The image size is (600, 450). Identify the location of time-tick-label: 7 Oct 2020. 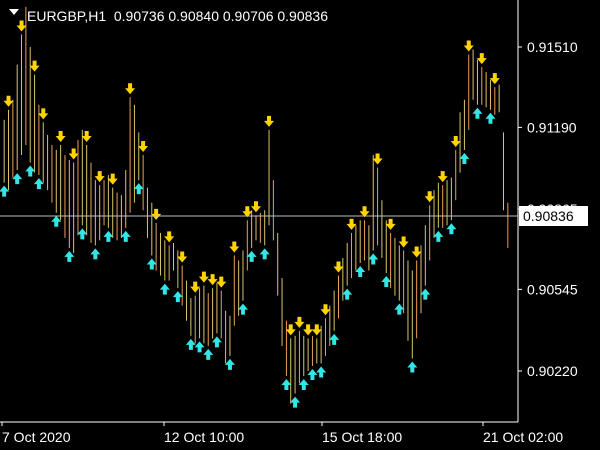
(36, 437).